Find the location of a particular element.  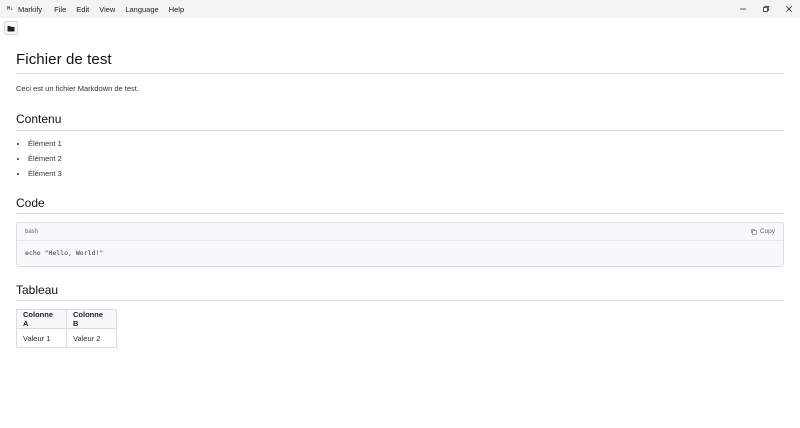

minimize-button is located at coordinates (742, 9).